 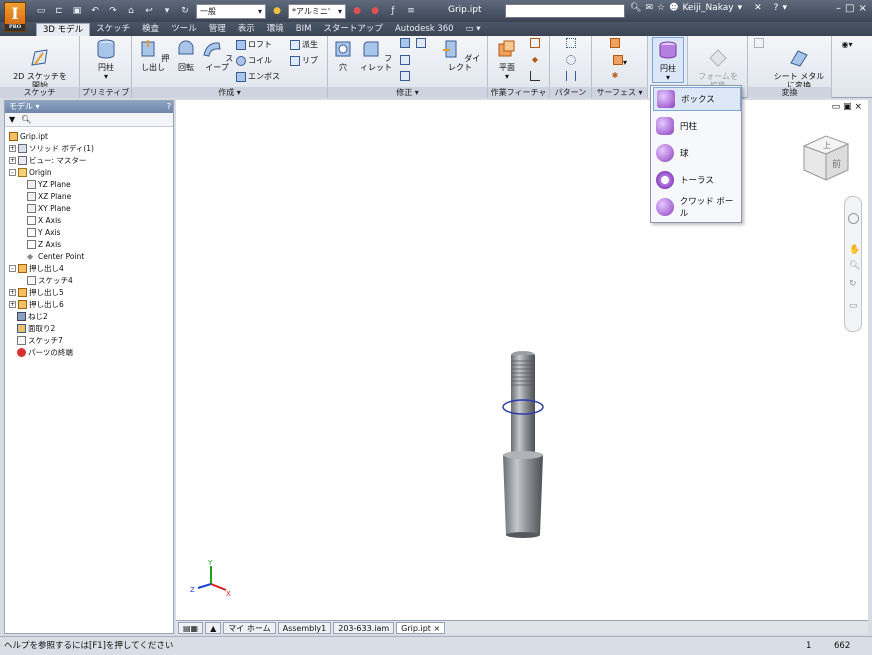 I want to click on circular-pattern-button, so click(x=571, y=61).